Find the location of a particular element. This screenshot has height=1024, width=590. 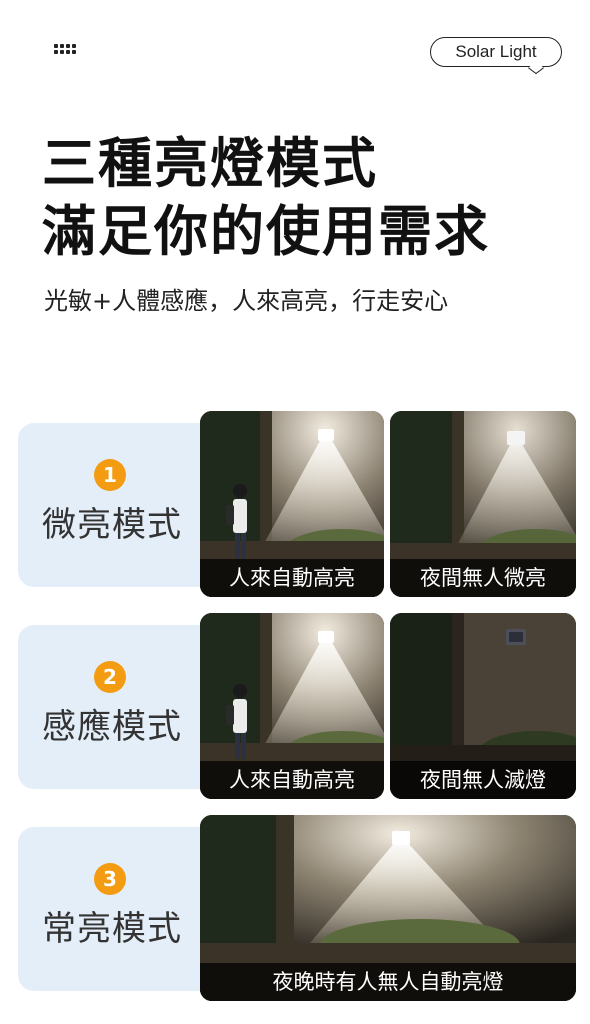

mode-name: 感應模式 is located at coordinates (112, 727).